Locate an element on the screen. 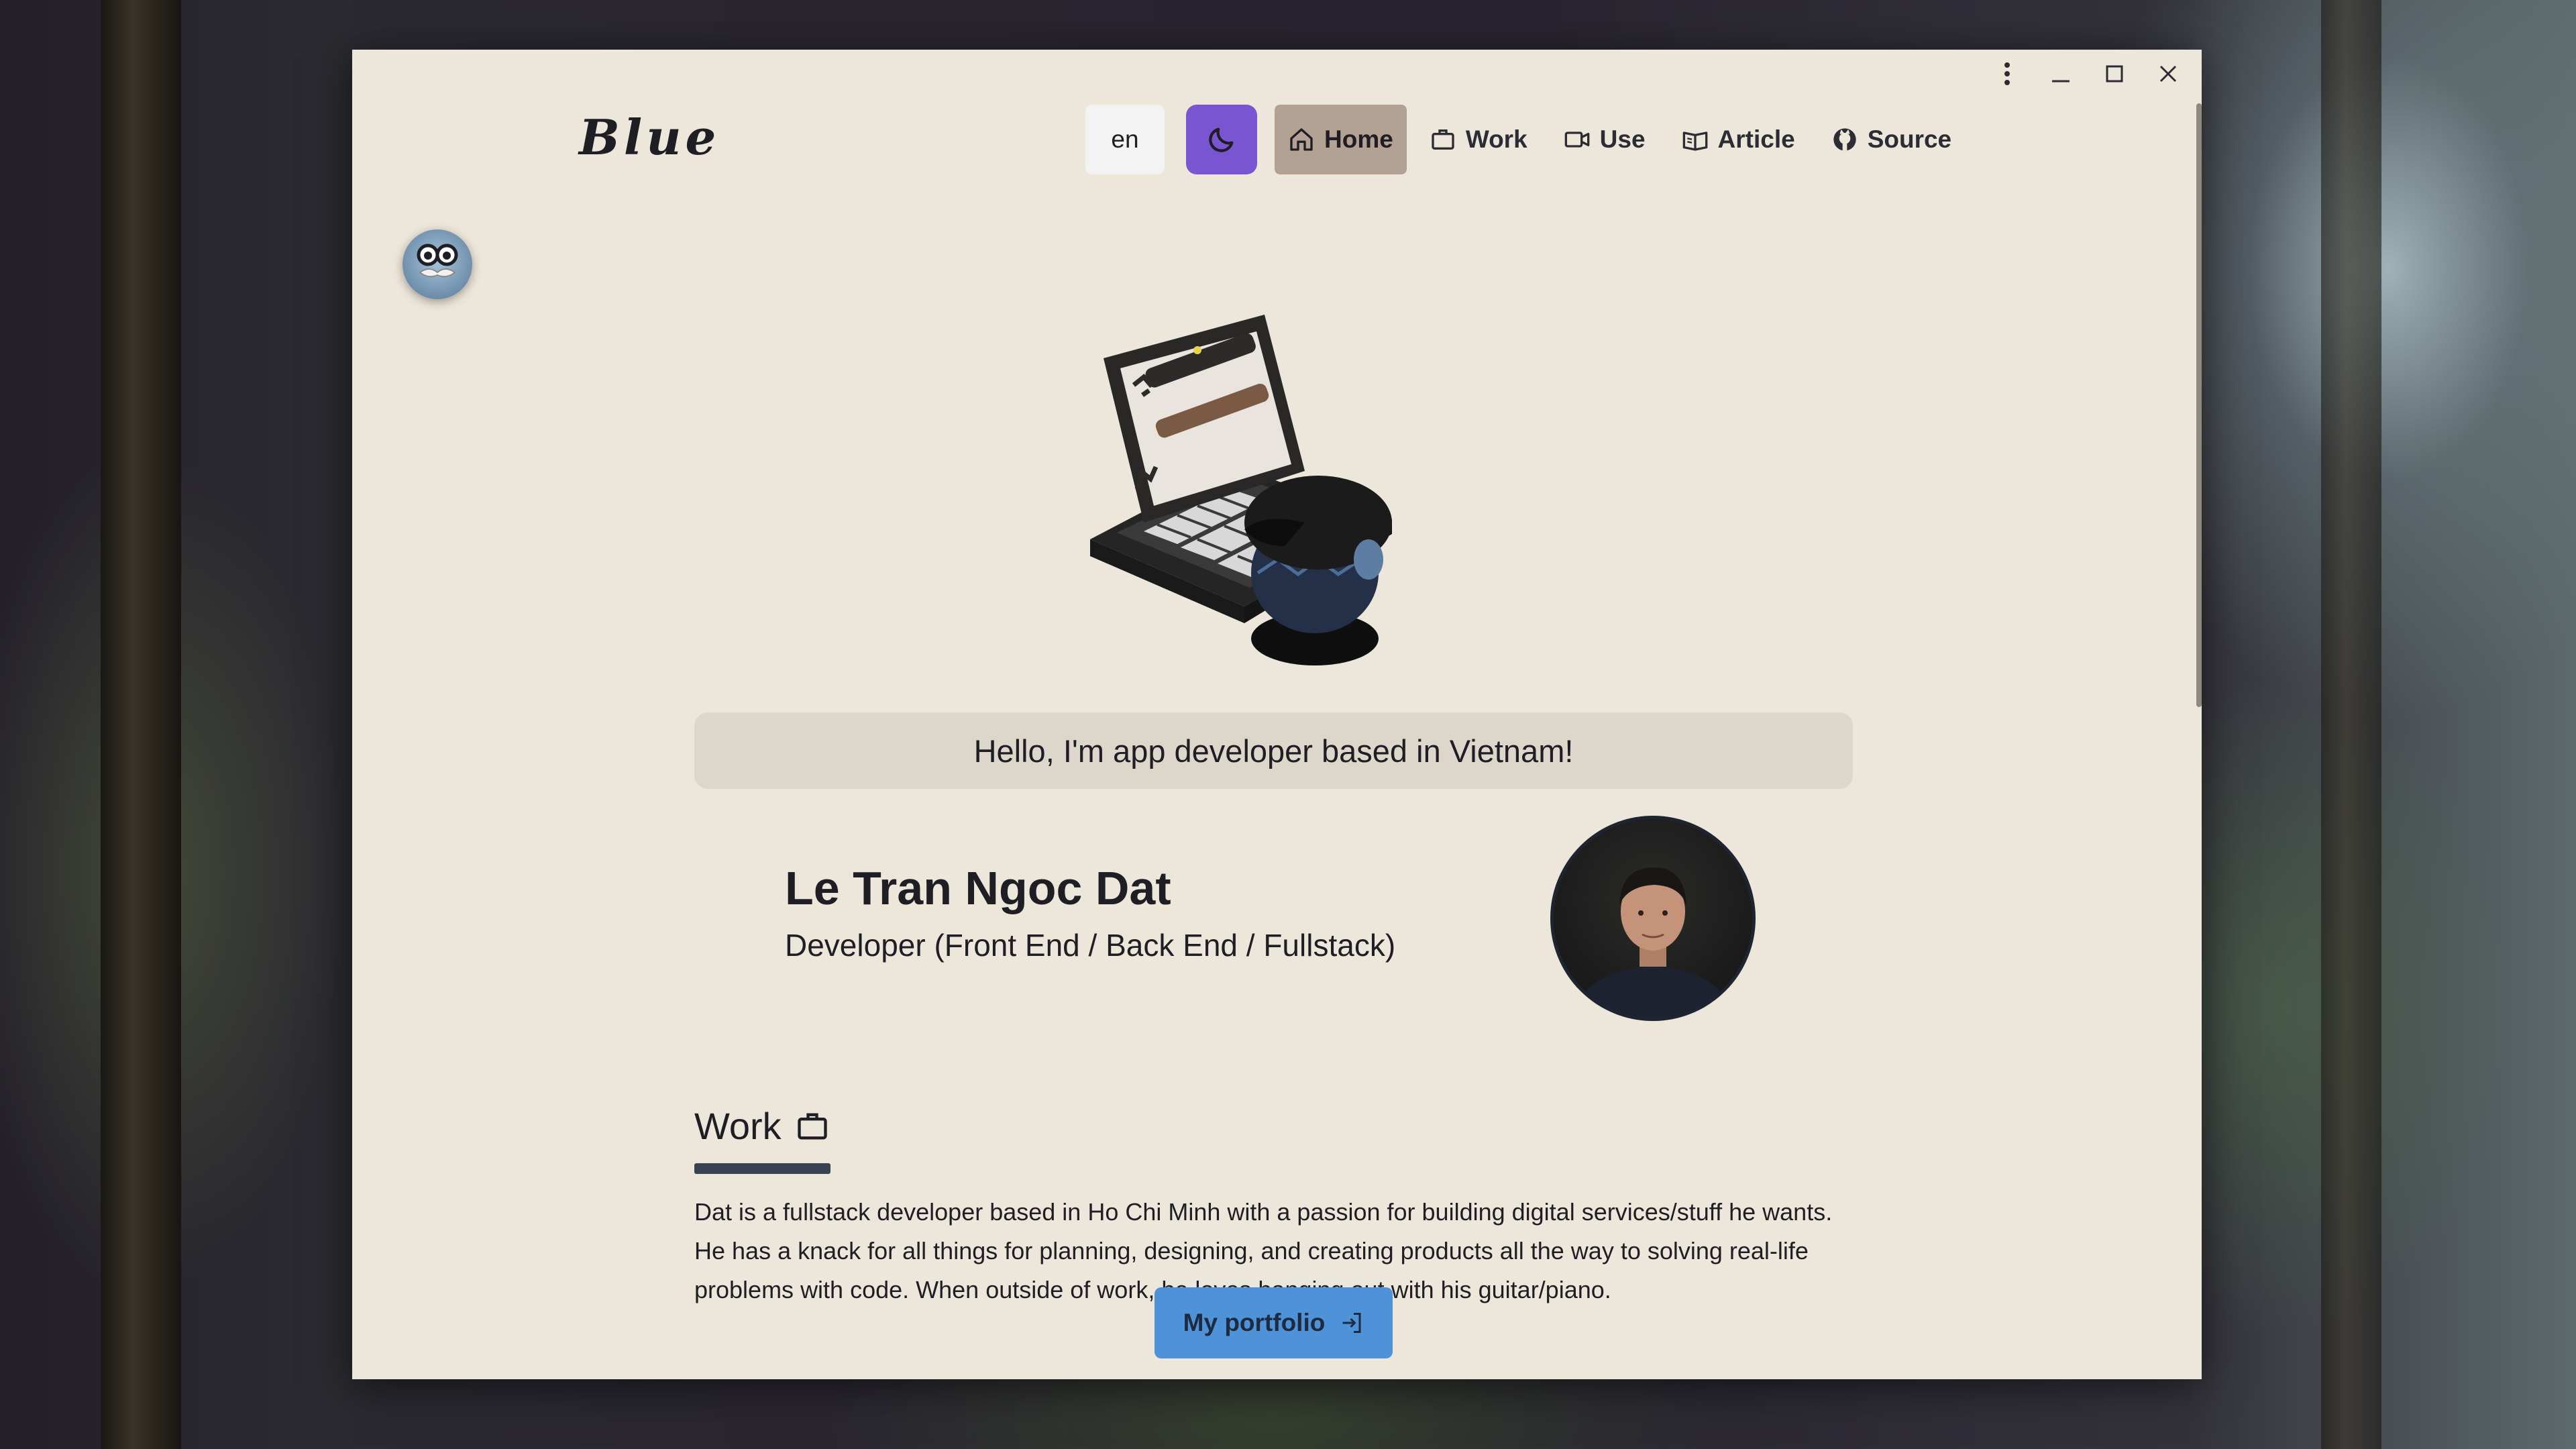 This screenshot has height=1449, width=2576. nav-label: Home is located at coordinates (1358, 139).